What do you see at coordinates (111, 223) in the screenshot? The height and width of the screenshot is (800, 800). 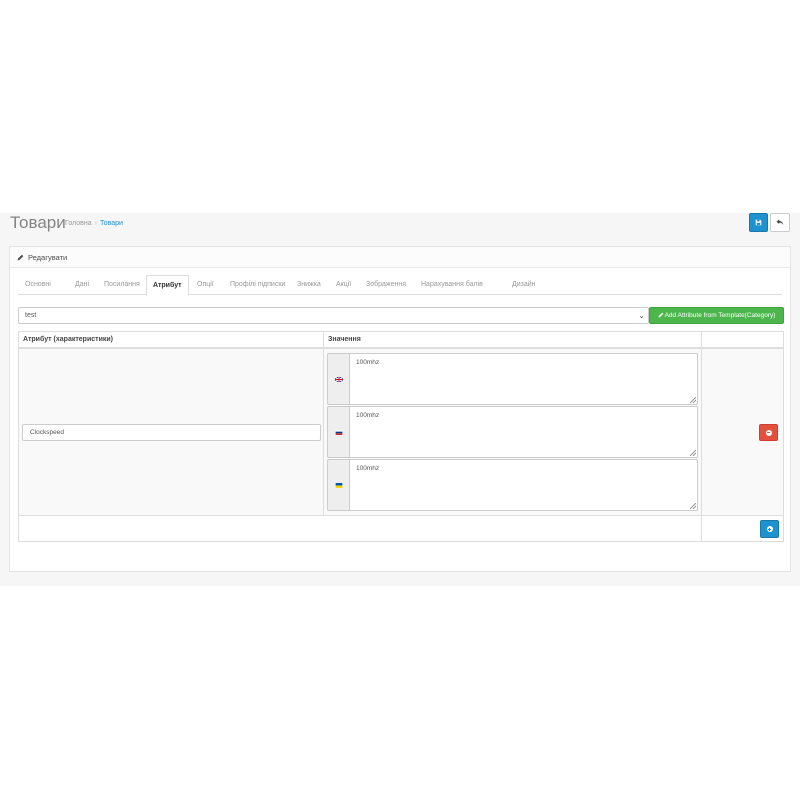 I see `breadcrumb-products: Товари` at bounding box center [111, 223].